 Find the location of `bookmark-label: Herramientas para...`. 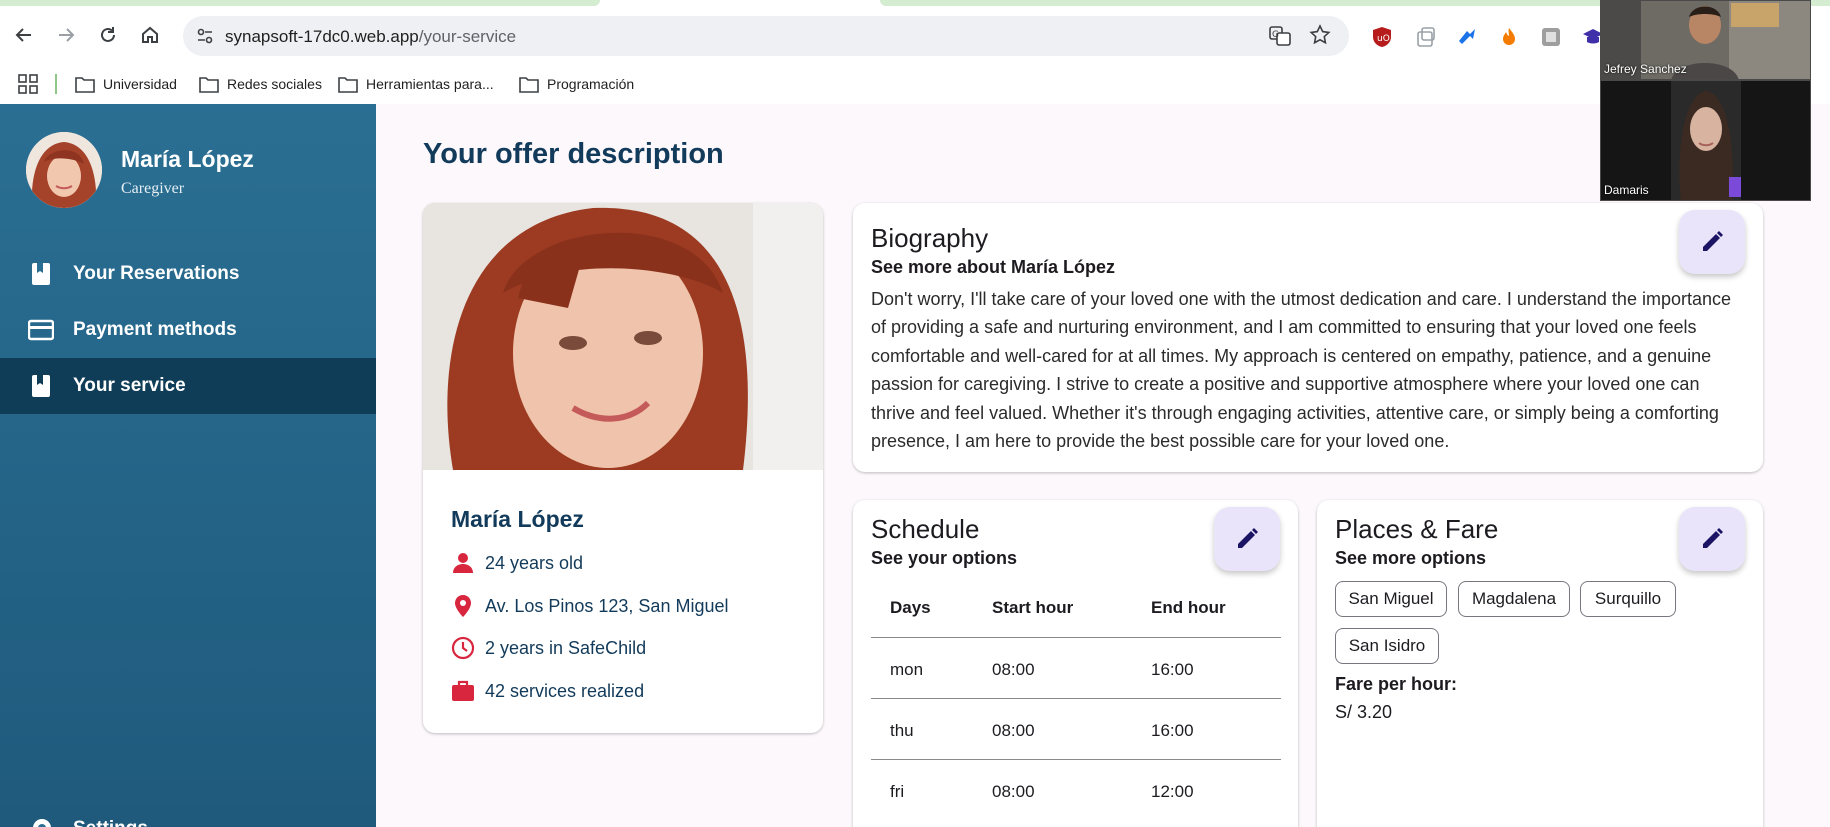

bookmark-label: Herramientas para... is located at coordinates (430, 84).